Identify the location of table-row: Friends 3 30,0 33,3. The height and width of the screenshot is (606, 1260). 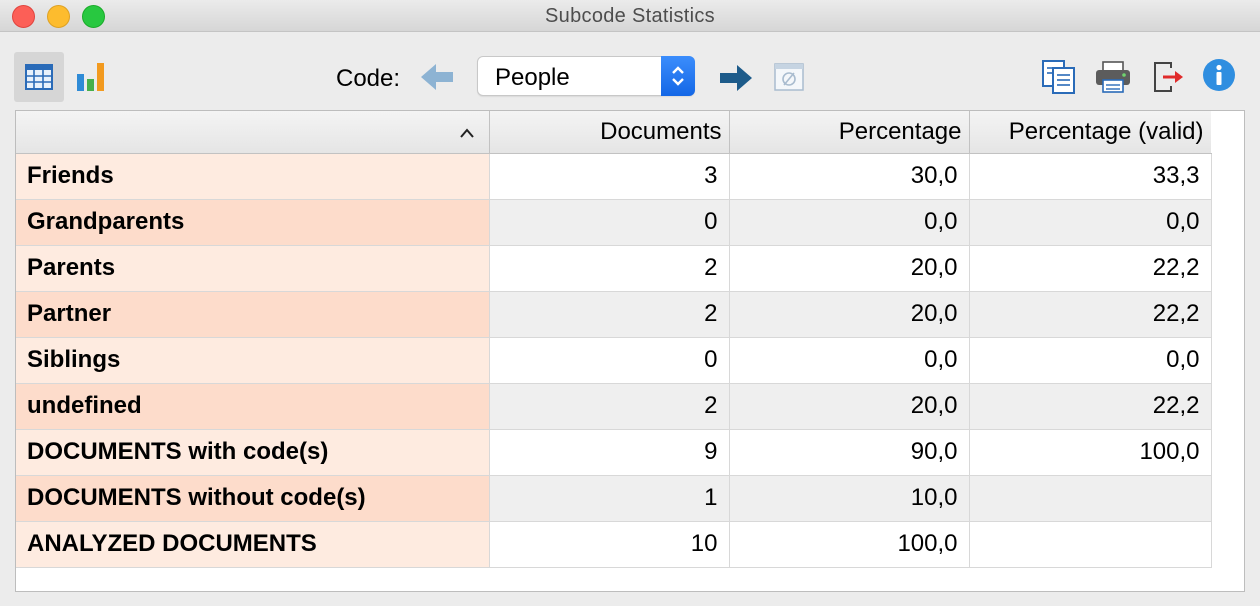
(614, 176).